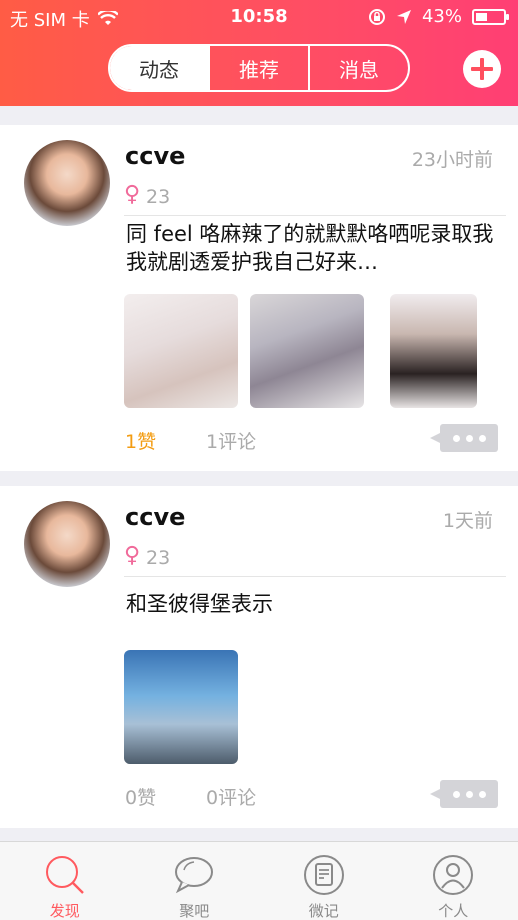 This screenshot has height=920, width=518. Describe the element at coordinates (194, 875) in the screenshot. I see `chat-bubble-icon` at that location.